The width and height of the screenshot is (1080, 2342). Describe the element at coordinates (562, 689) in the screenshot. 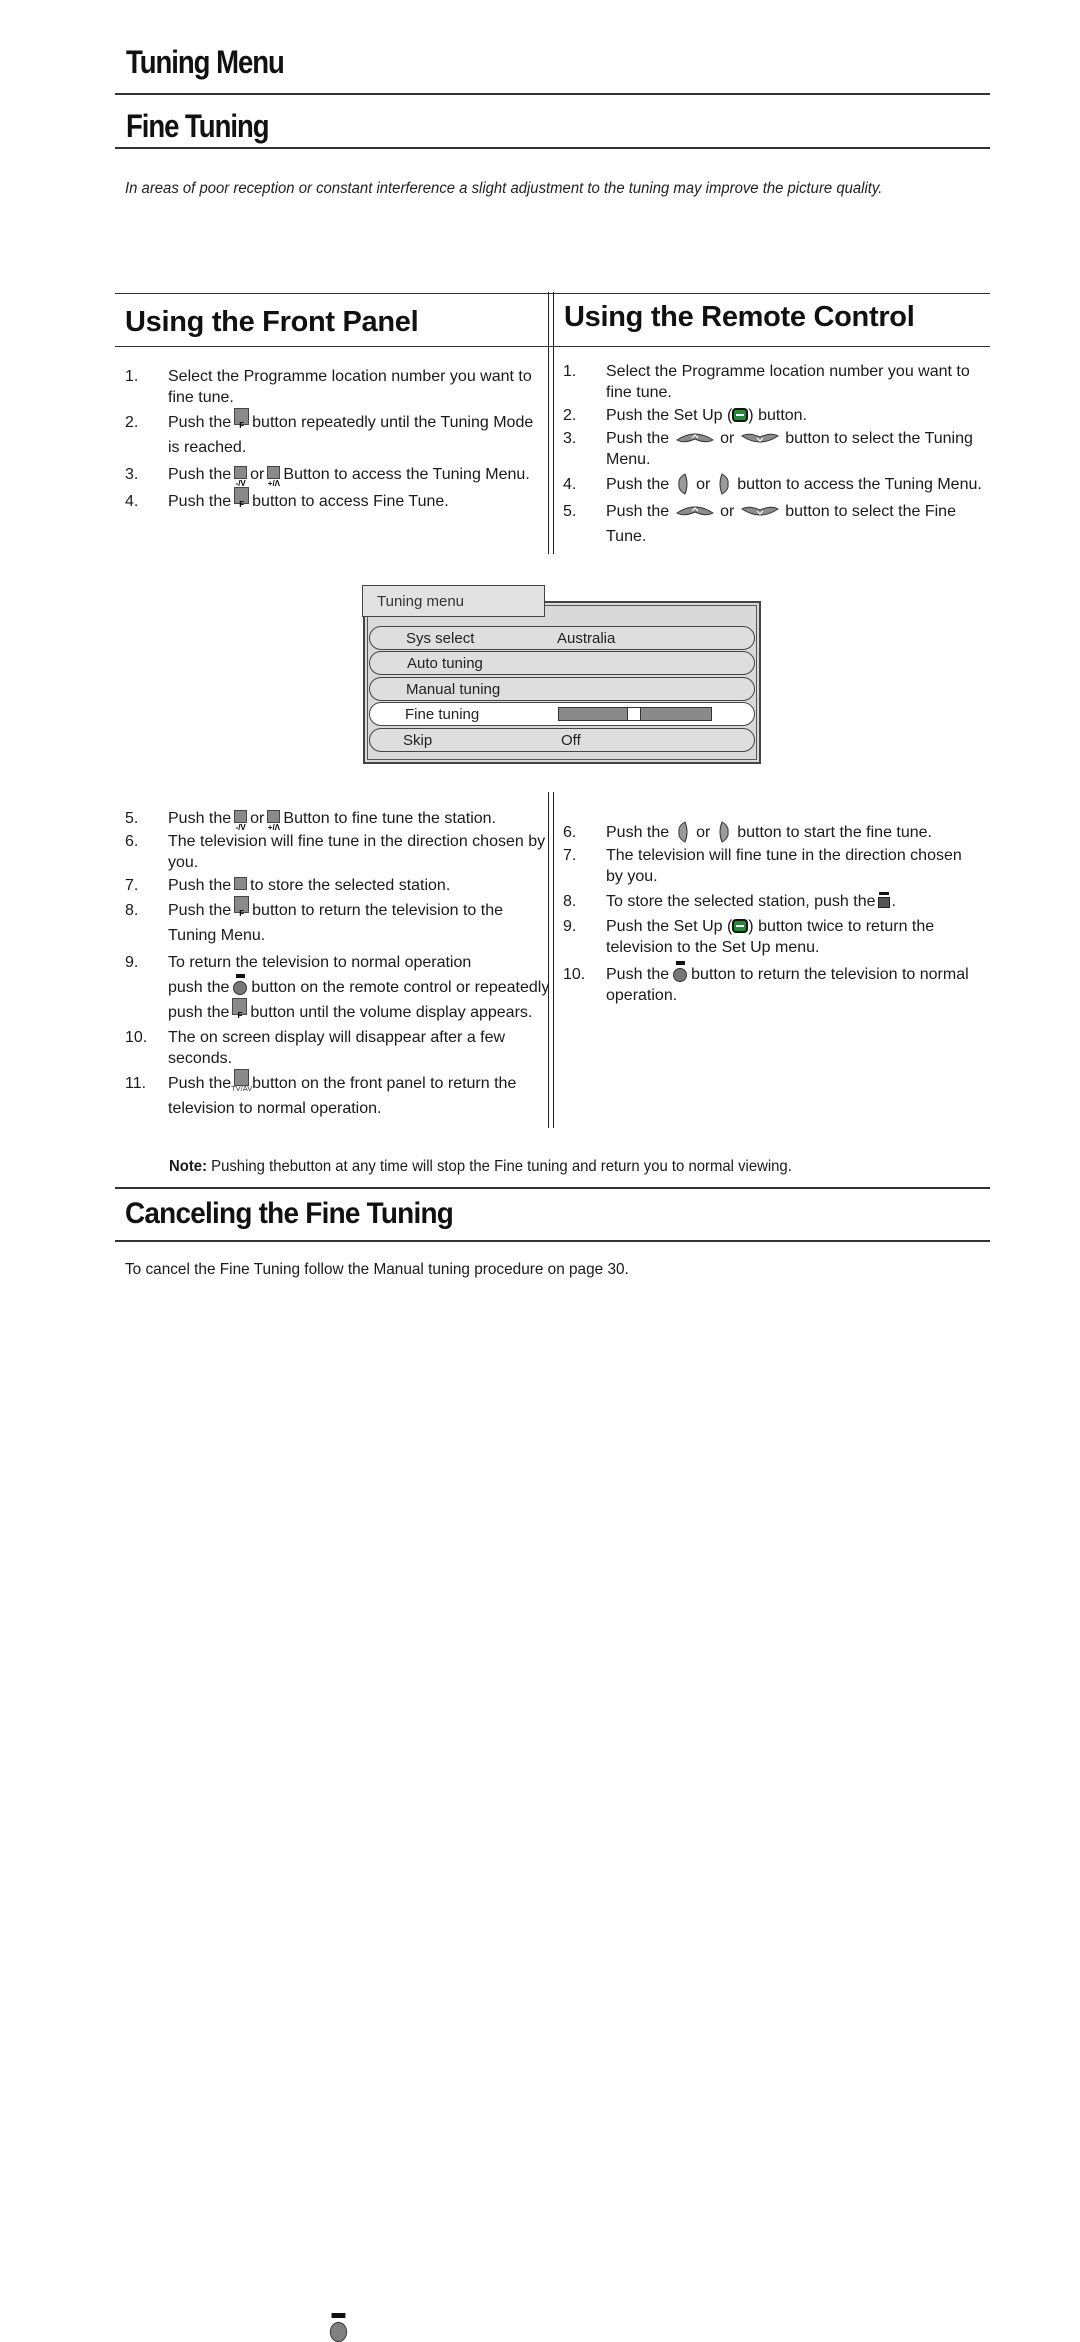

I see `osd-row-manual-tuning: Manual tuning` at that location.